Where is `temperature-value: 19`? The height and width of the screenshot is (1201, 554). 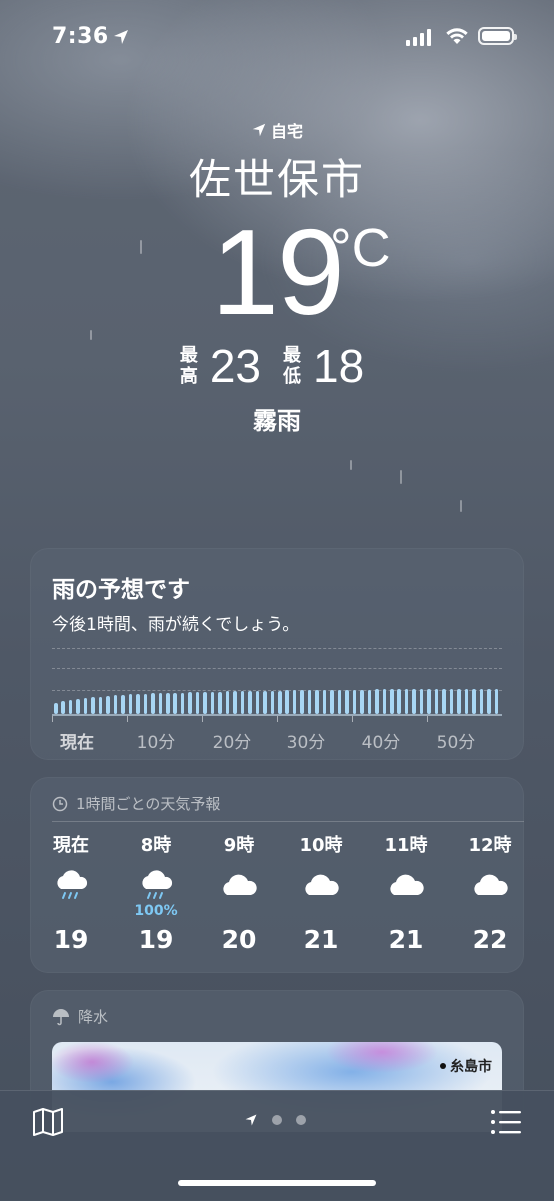
temperature-value: 19 is located at coordinates (278, 272).